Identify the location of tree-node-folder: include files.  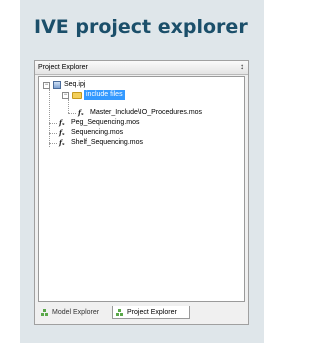
(104, 95).